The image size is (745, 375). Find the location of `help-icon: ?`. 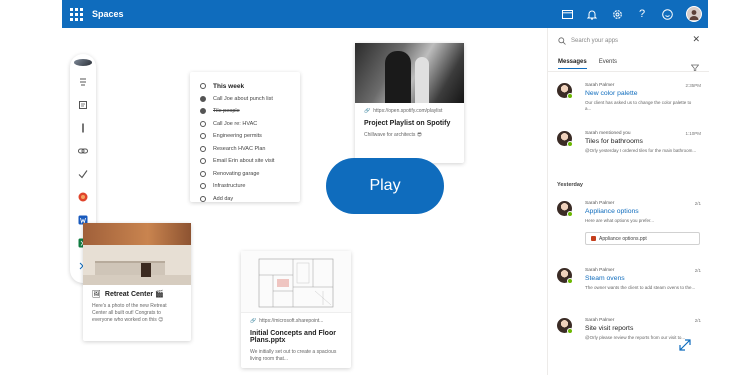

help-icon: ? is located at coordinates (642, 14).